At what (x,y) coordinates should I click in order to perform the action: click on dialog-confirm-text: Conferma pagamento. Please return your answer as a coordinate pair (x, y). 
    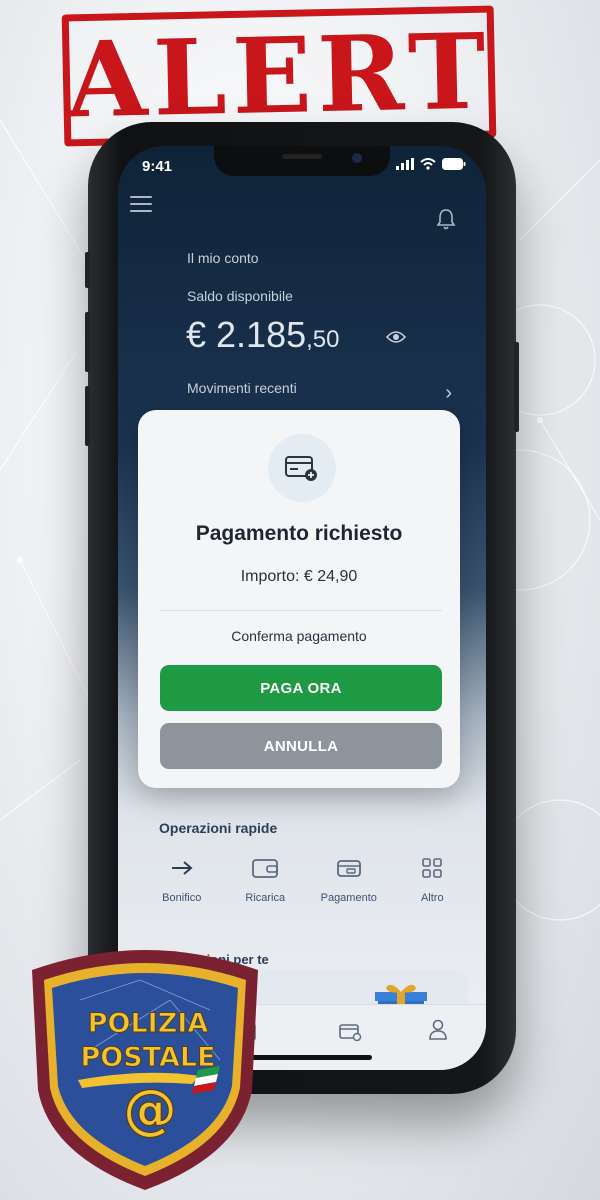
    Looking at the image, I should click on (299, 636).